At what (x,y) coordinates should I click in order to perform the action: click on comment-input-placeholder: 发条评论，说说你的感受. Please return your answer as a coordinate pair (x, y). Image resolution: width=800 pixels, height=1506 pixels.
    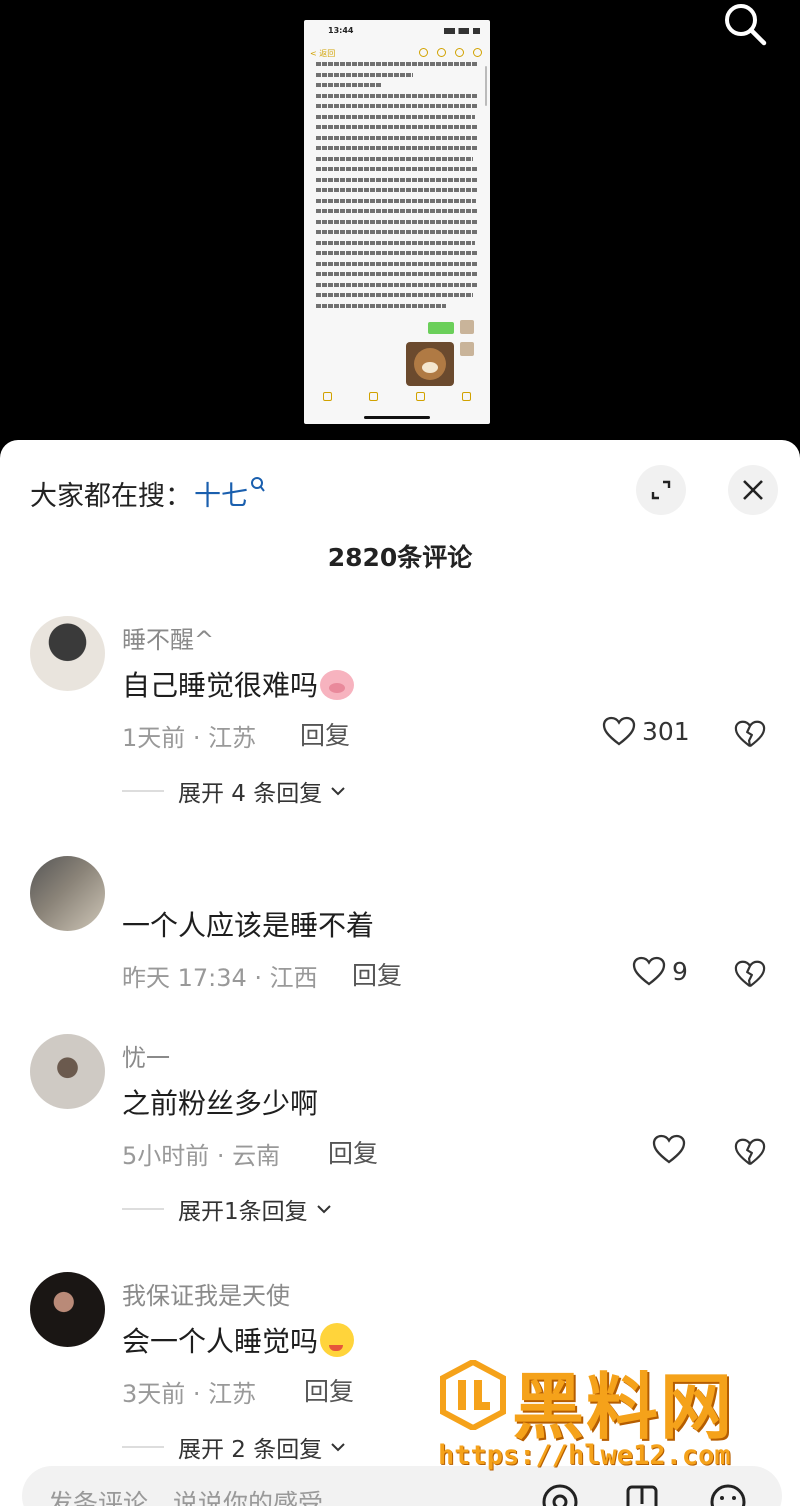
    Looking at the image, I should click on (185, 1495).